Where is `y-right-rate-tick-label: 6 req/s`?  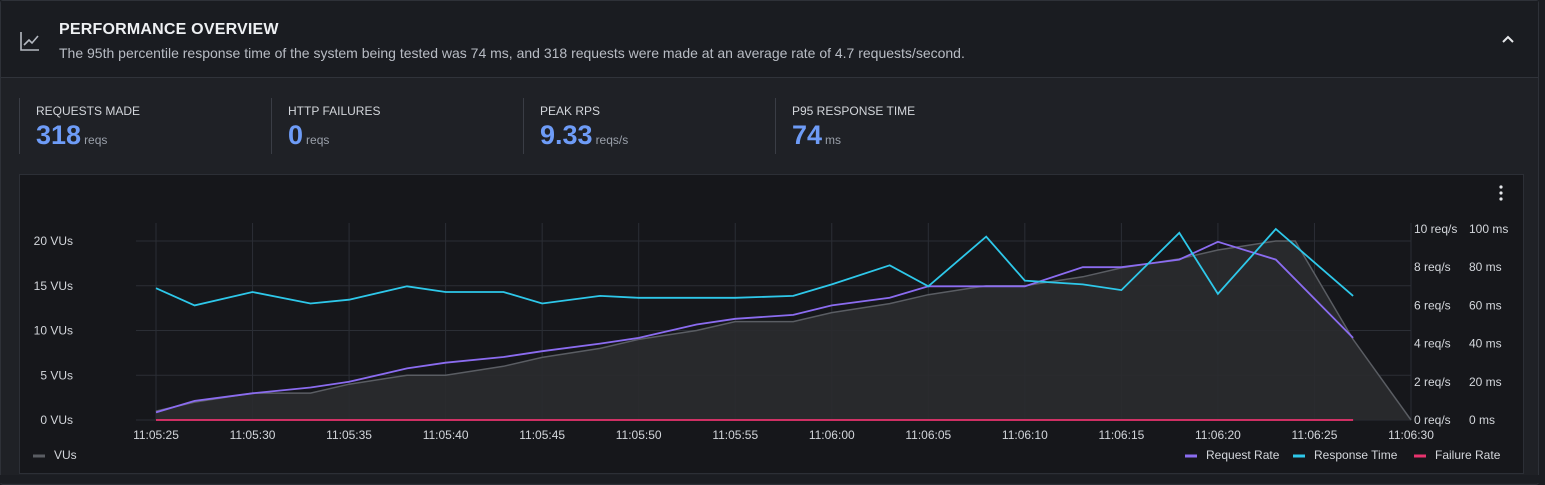
y-right-rate-tick-label: 6 req/s is located at coordinates (1432, 305).